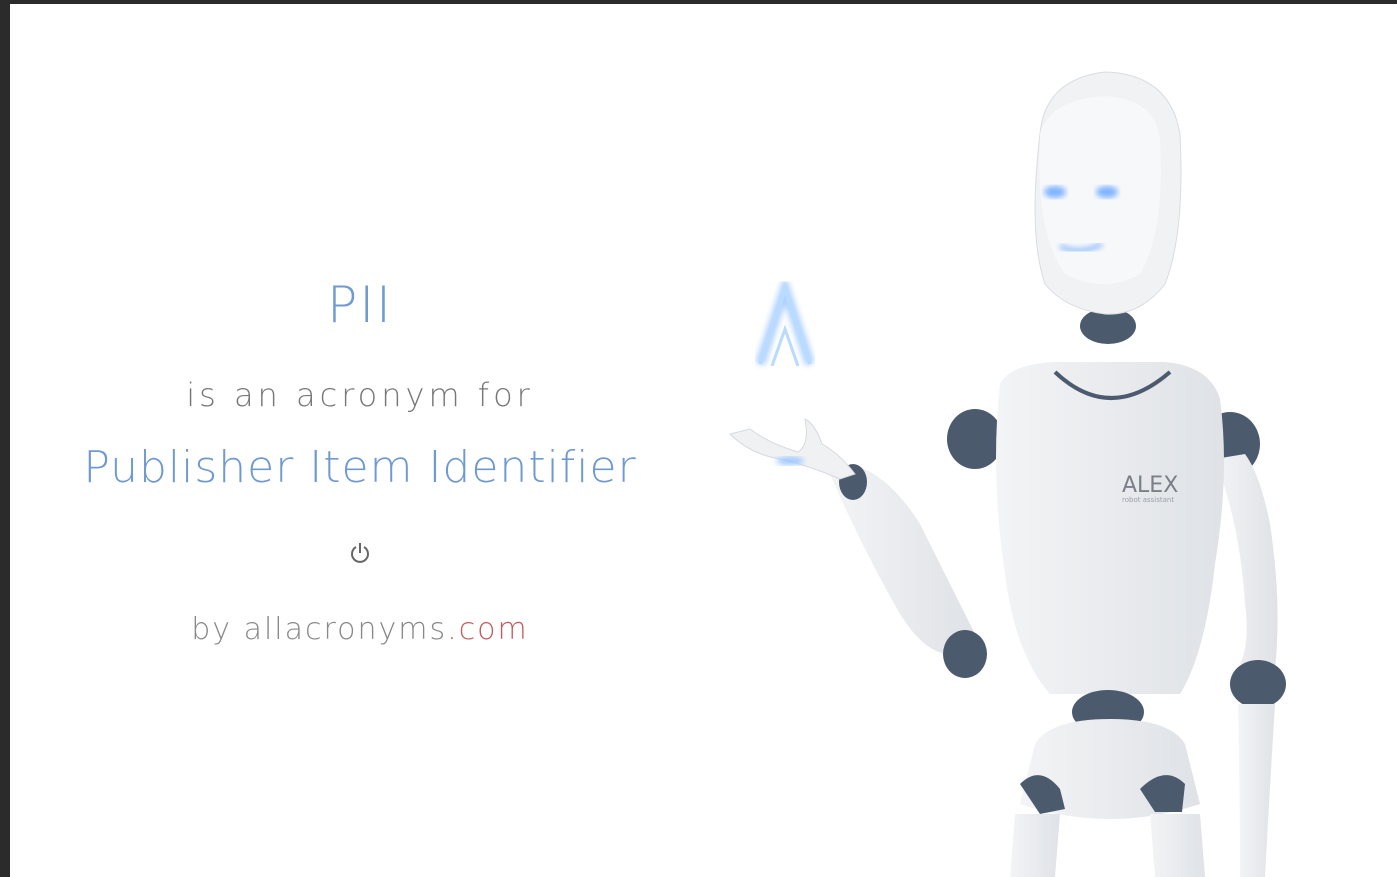  What do you see at coordinates (360, 467) in the screenshot?
I see `acronym-expansion: Publisher Item Identifier` at bounding box center [360, 467].